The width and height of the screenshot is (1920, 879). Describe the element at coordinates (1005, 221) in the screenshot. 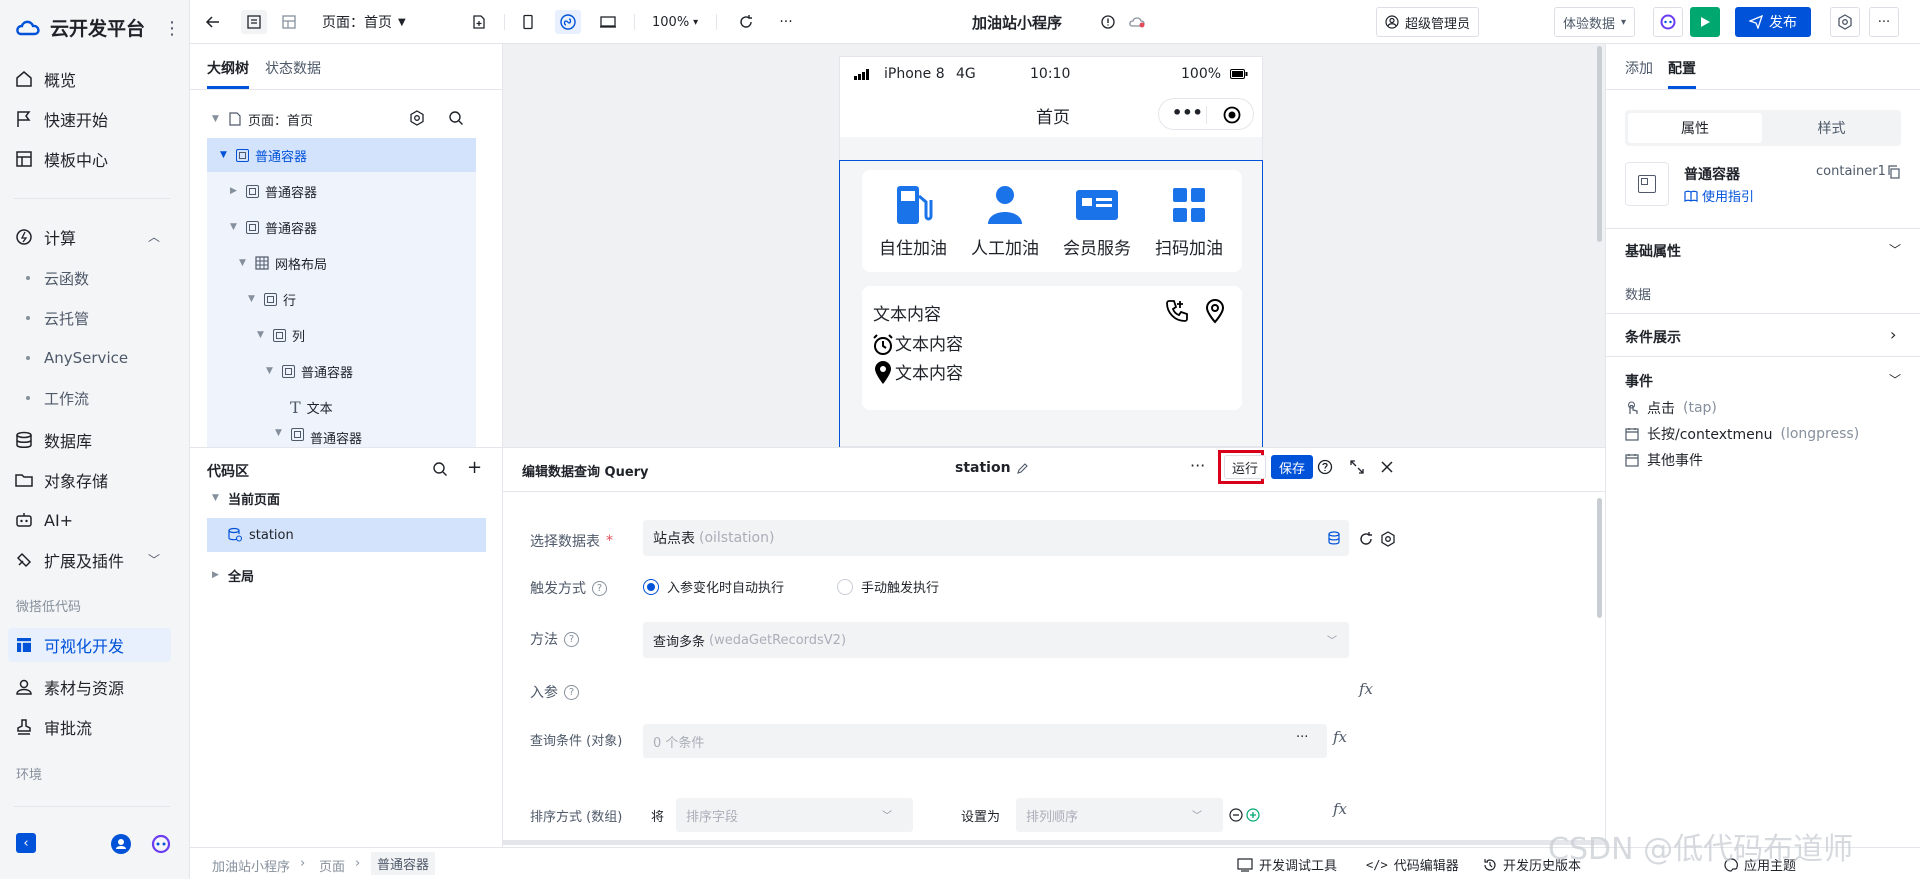

I see `quick-item-manual-fuel: 人工加油` at that location.